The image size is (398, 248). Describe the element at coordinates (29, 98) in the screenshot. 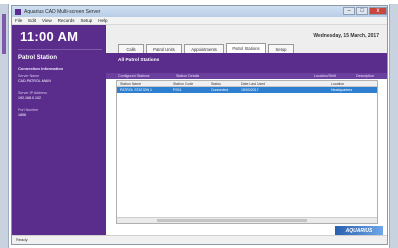

I see `server-ip-value: 192.168.0.102` at that location.